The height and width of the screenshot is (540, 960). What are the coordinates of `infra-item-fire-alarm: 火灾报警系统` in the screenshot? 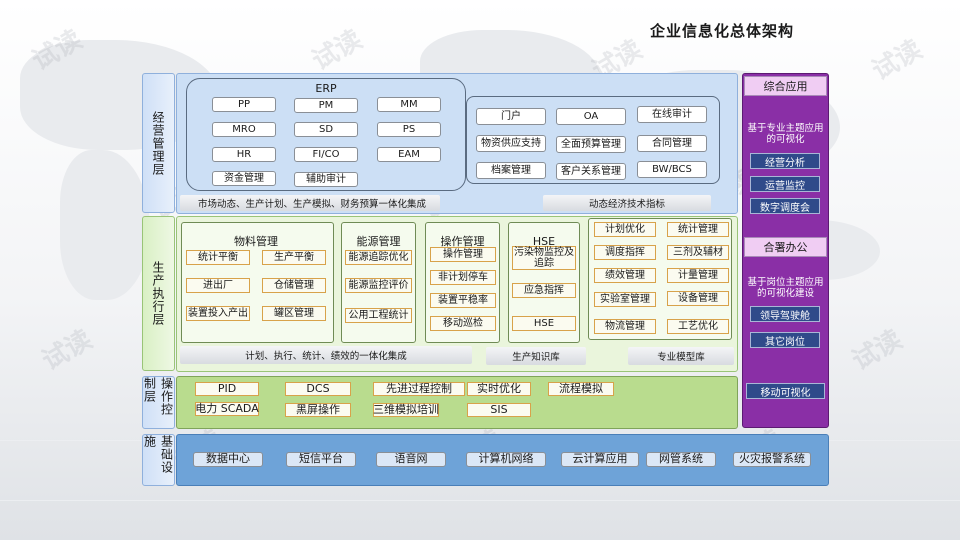 It's located at (772, 459).